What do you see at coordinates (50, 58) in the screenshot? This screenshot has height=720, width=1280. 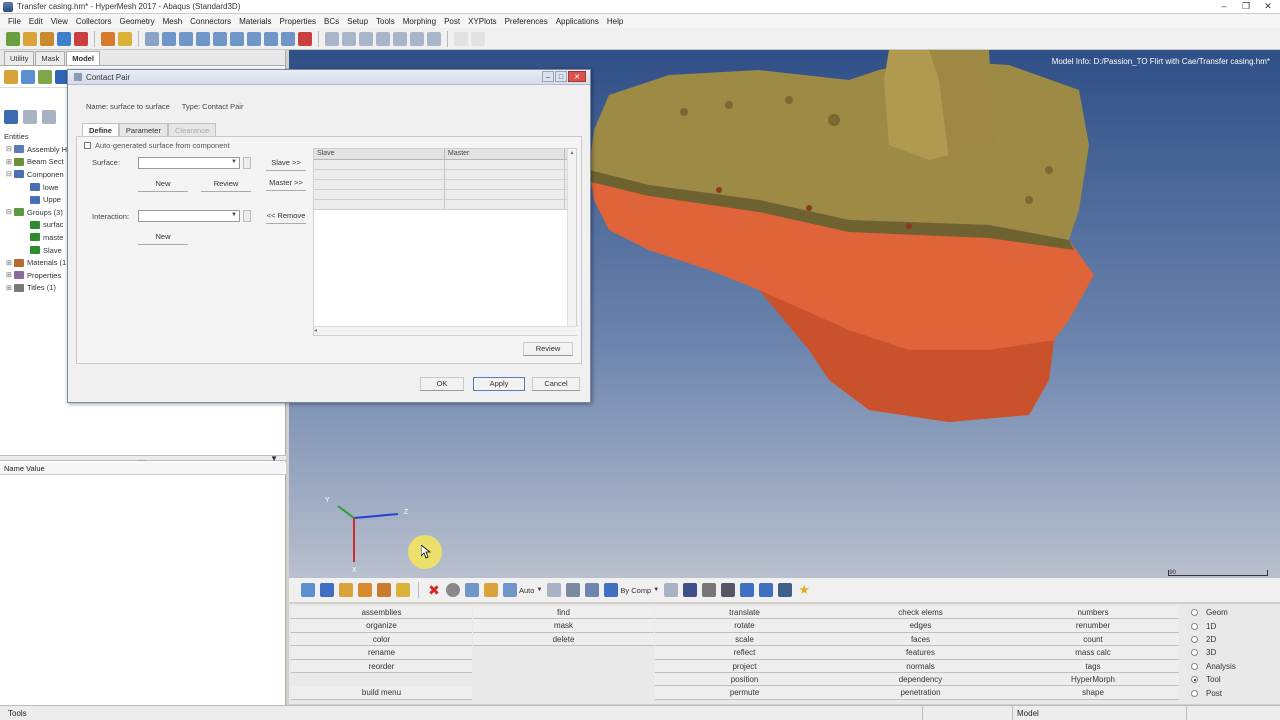 I see `tab-mask: Mask` at bounding box center [50, 58].